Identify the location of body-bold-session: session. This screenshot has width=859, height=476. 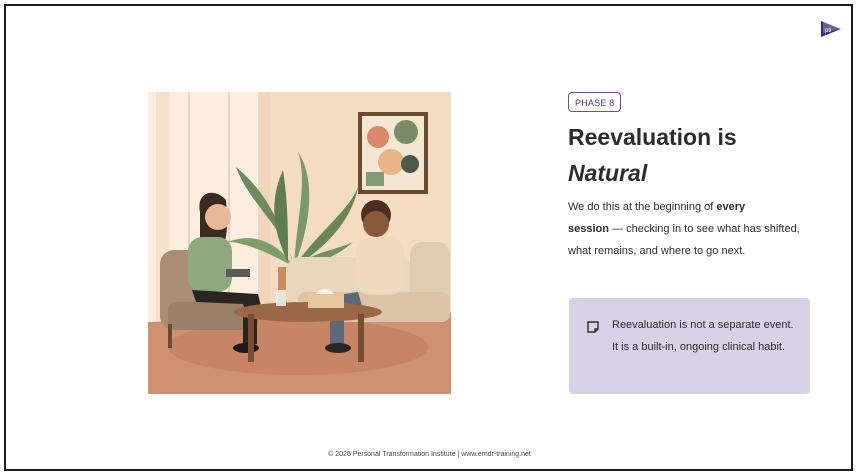
(588, 229).